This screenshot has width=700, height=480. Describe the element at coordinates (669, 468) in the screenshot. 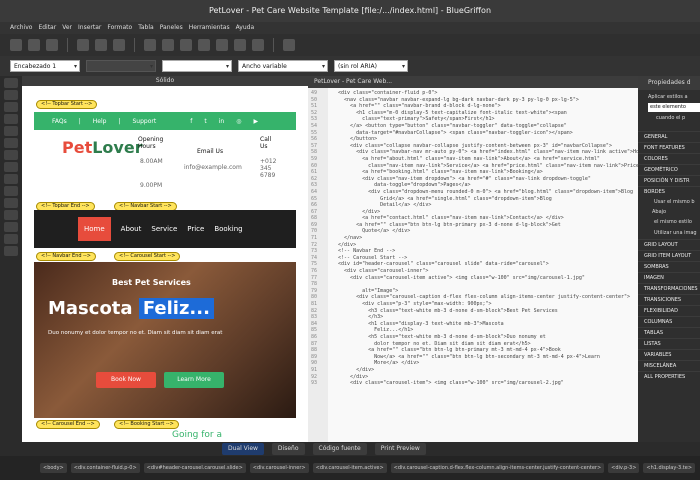

I see `crumb: <h1.display-3.te>` at that location.